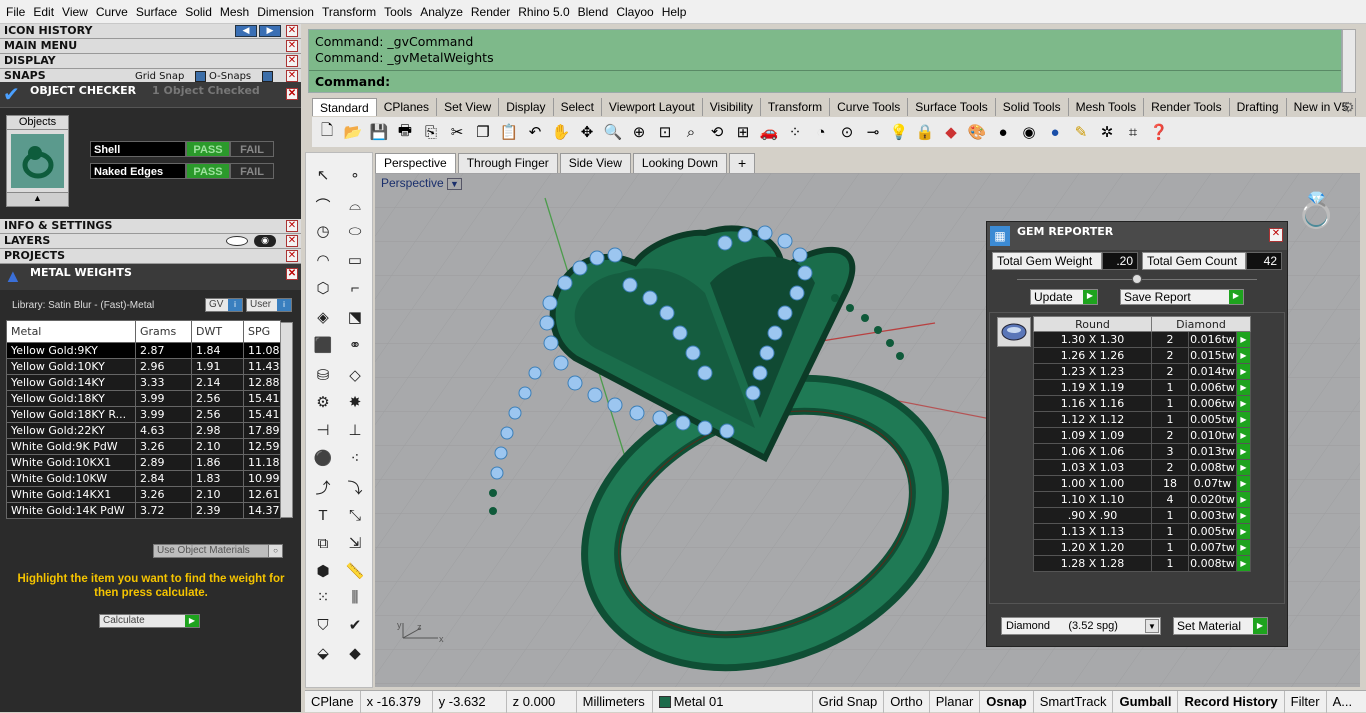  Describe the element at coordinates (217, 331) in the screenshot. I see `column-header: DWT` at that location.